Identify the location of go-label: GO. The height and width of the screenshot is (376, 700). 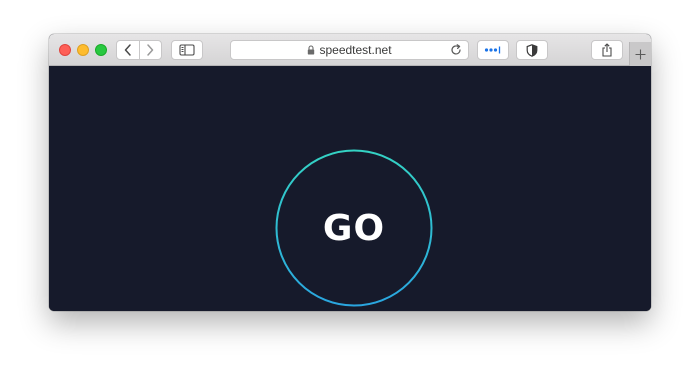
(354, 228).